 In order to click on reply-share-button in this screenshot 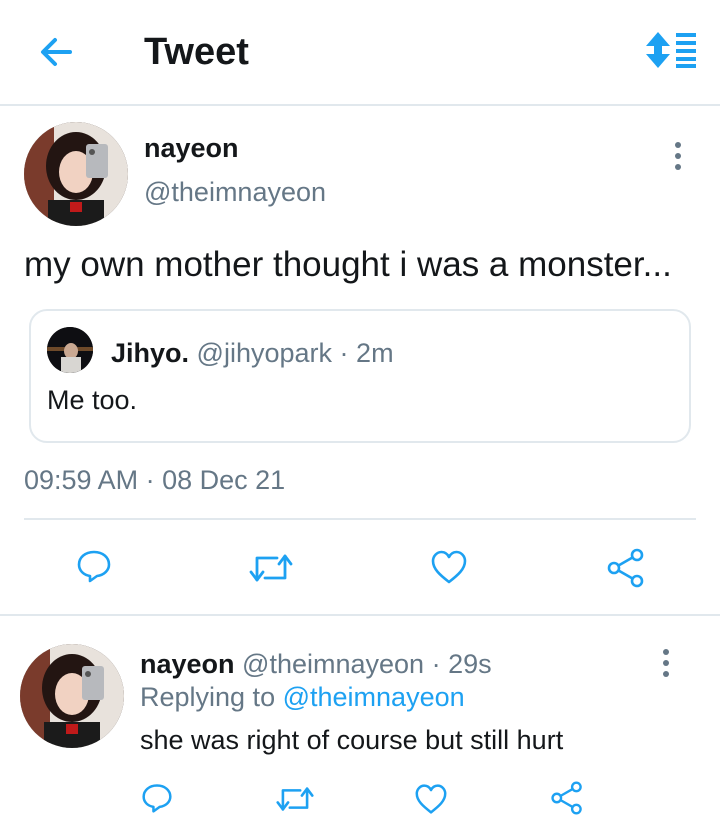, I will do `click(567, 800)`.